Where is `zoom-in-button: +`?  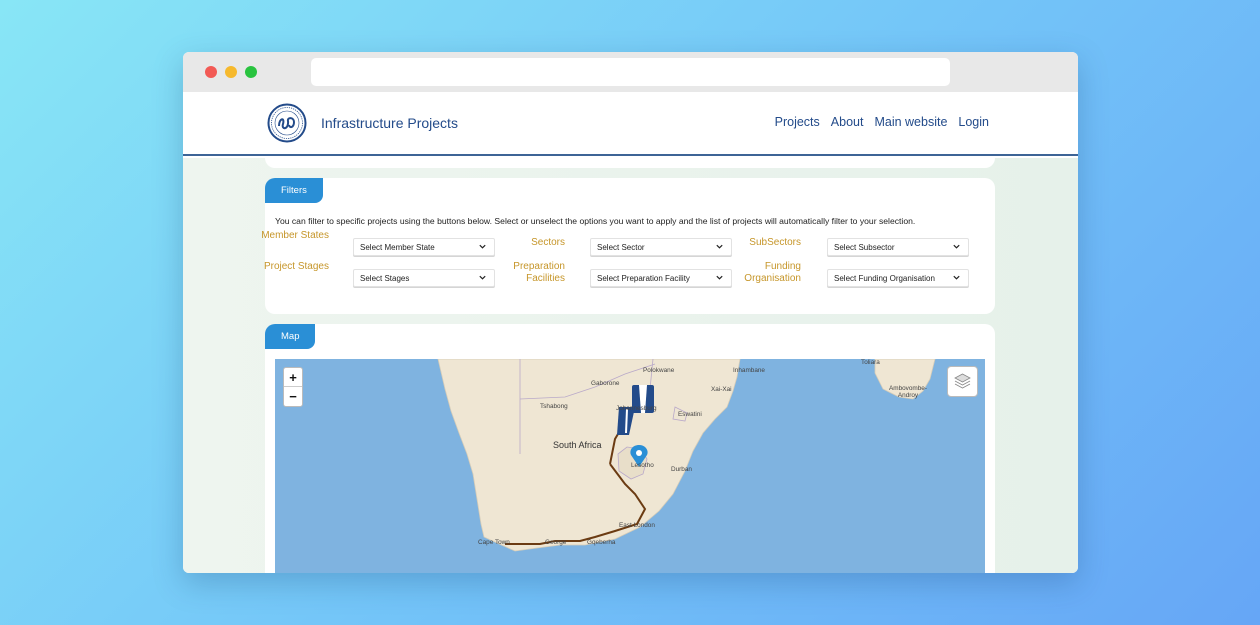
zoom-in-button: + is located at coordinates (293, 377).